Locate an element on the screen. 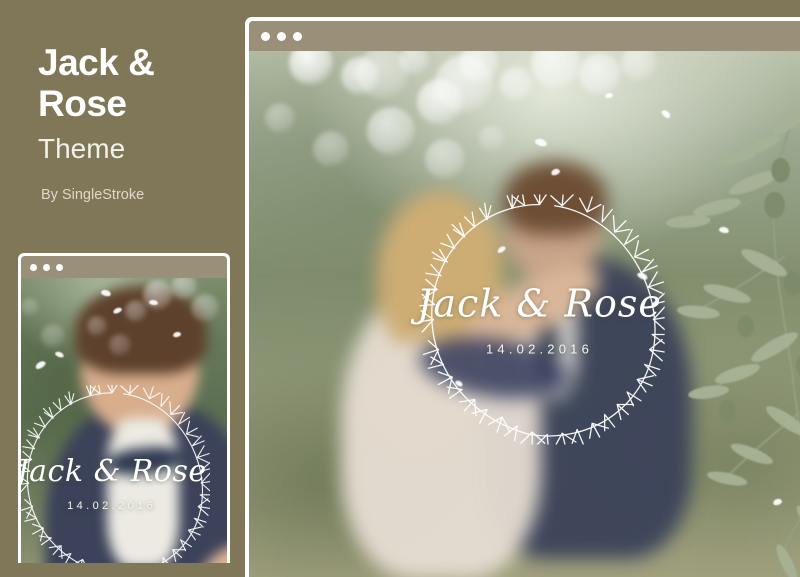  mobile-preview-window: Jack & Rose 14.02.2016 is located at coordinates (124, 408).